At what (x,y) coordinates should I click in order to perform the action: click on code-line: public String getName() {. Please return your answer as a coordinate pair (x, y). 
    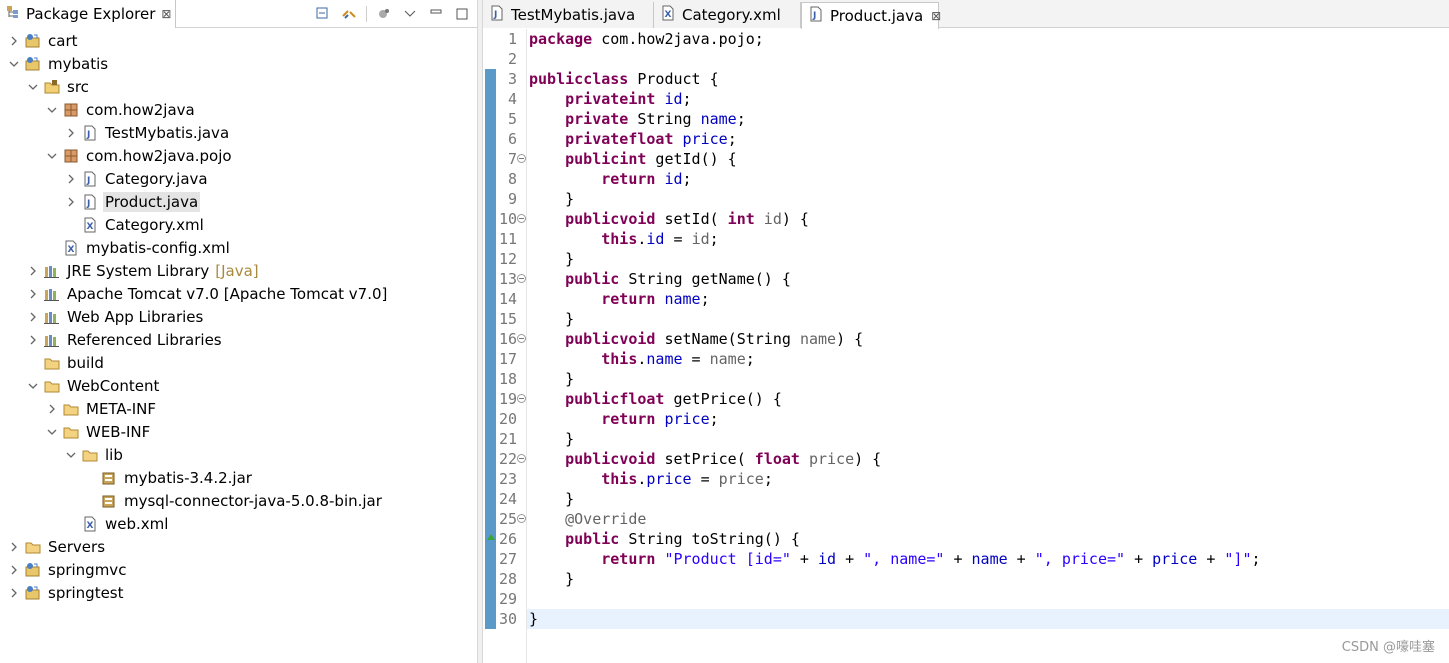
    Looking at the image, I should click on (660, 279).